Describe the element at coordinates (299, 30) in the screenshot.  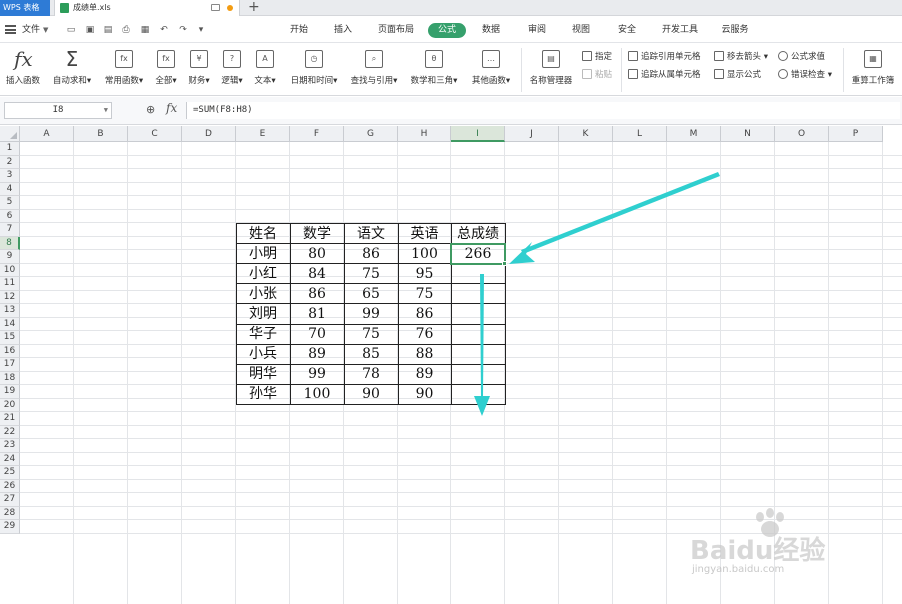
I see `tab-home: 开始` at that location.